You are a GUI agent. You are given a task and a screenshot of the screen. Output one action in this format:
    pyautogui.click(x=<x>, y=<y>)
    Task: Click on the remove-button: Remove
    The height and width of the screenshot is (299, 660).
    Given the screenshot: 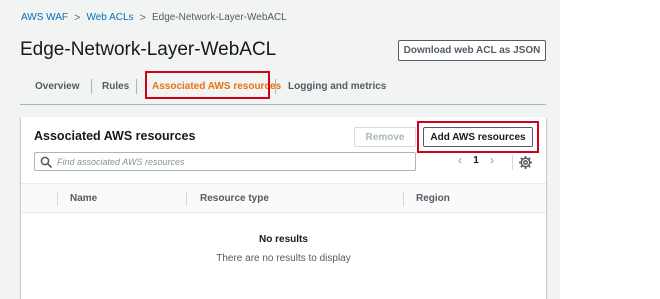 What is the action you would take?
    pyautogui.click(x=385, y=137)
    